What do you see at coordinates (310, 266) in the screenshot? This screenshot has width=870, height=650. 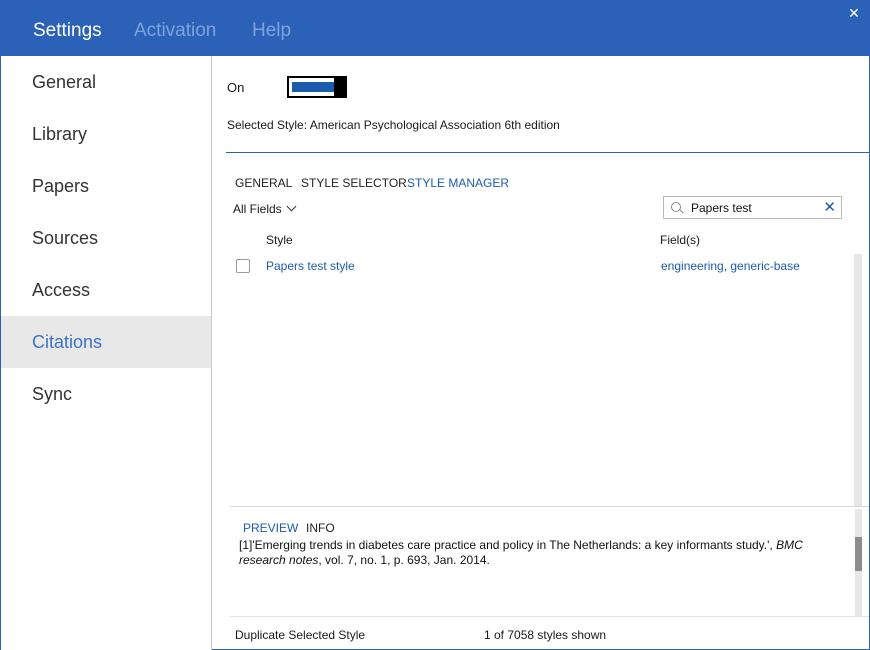 I see `row-style-name: Papers test style` at bounding box center [310, 266].